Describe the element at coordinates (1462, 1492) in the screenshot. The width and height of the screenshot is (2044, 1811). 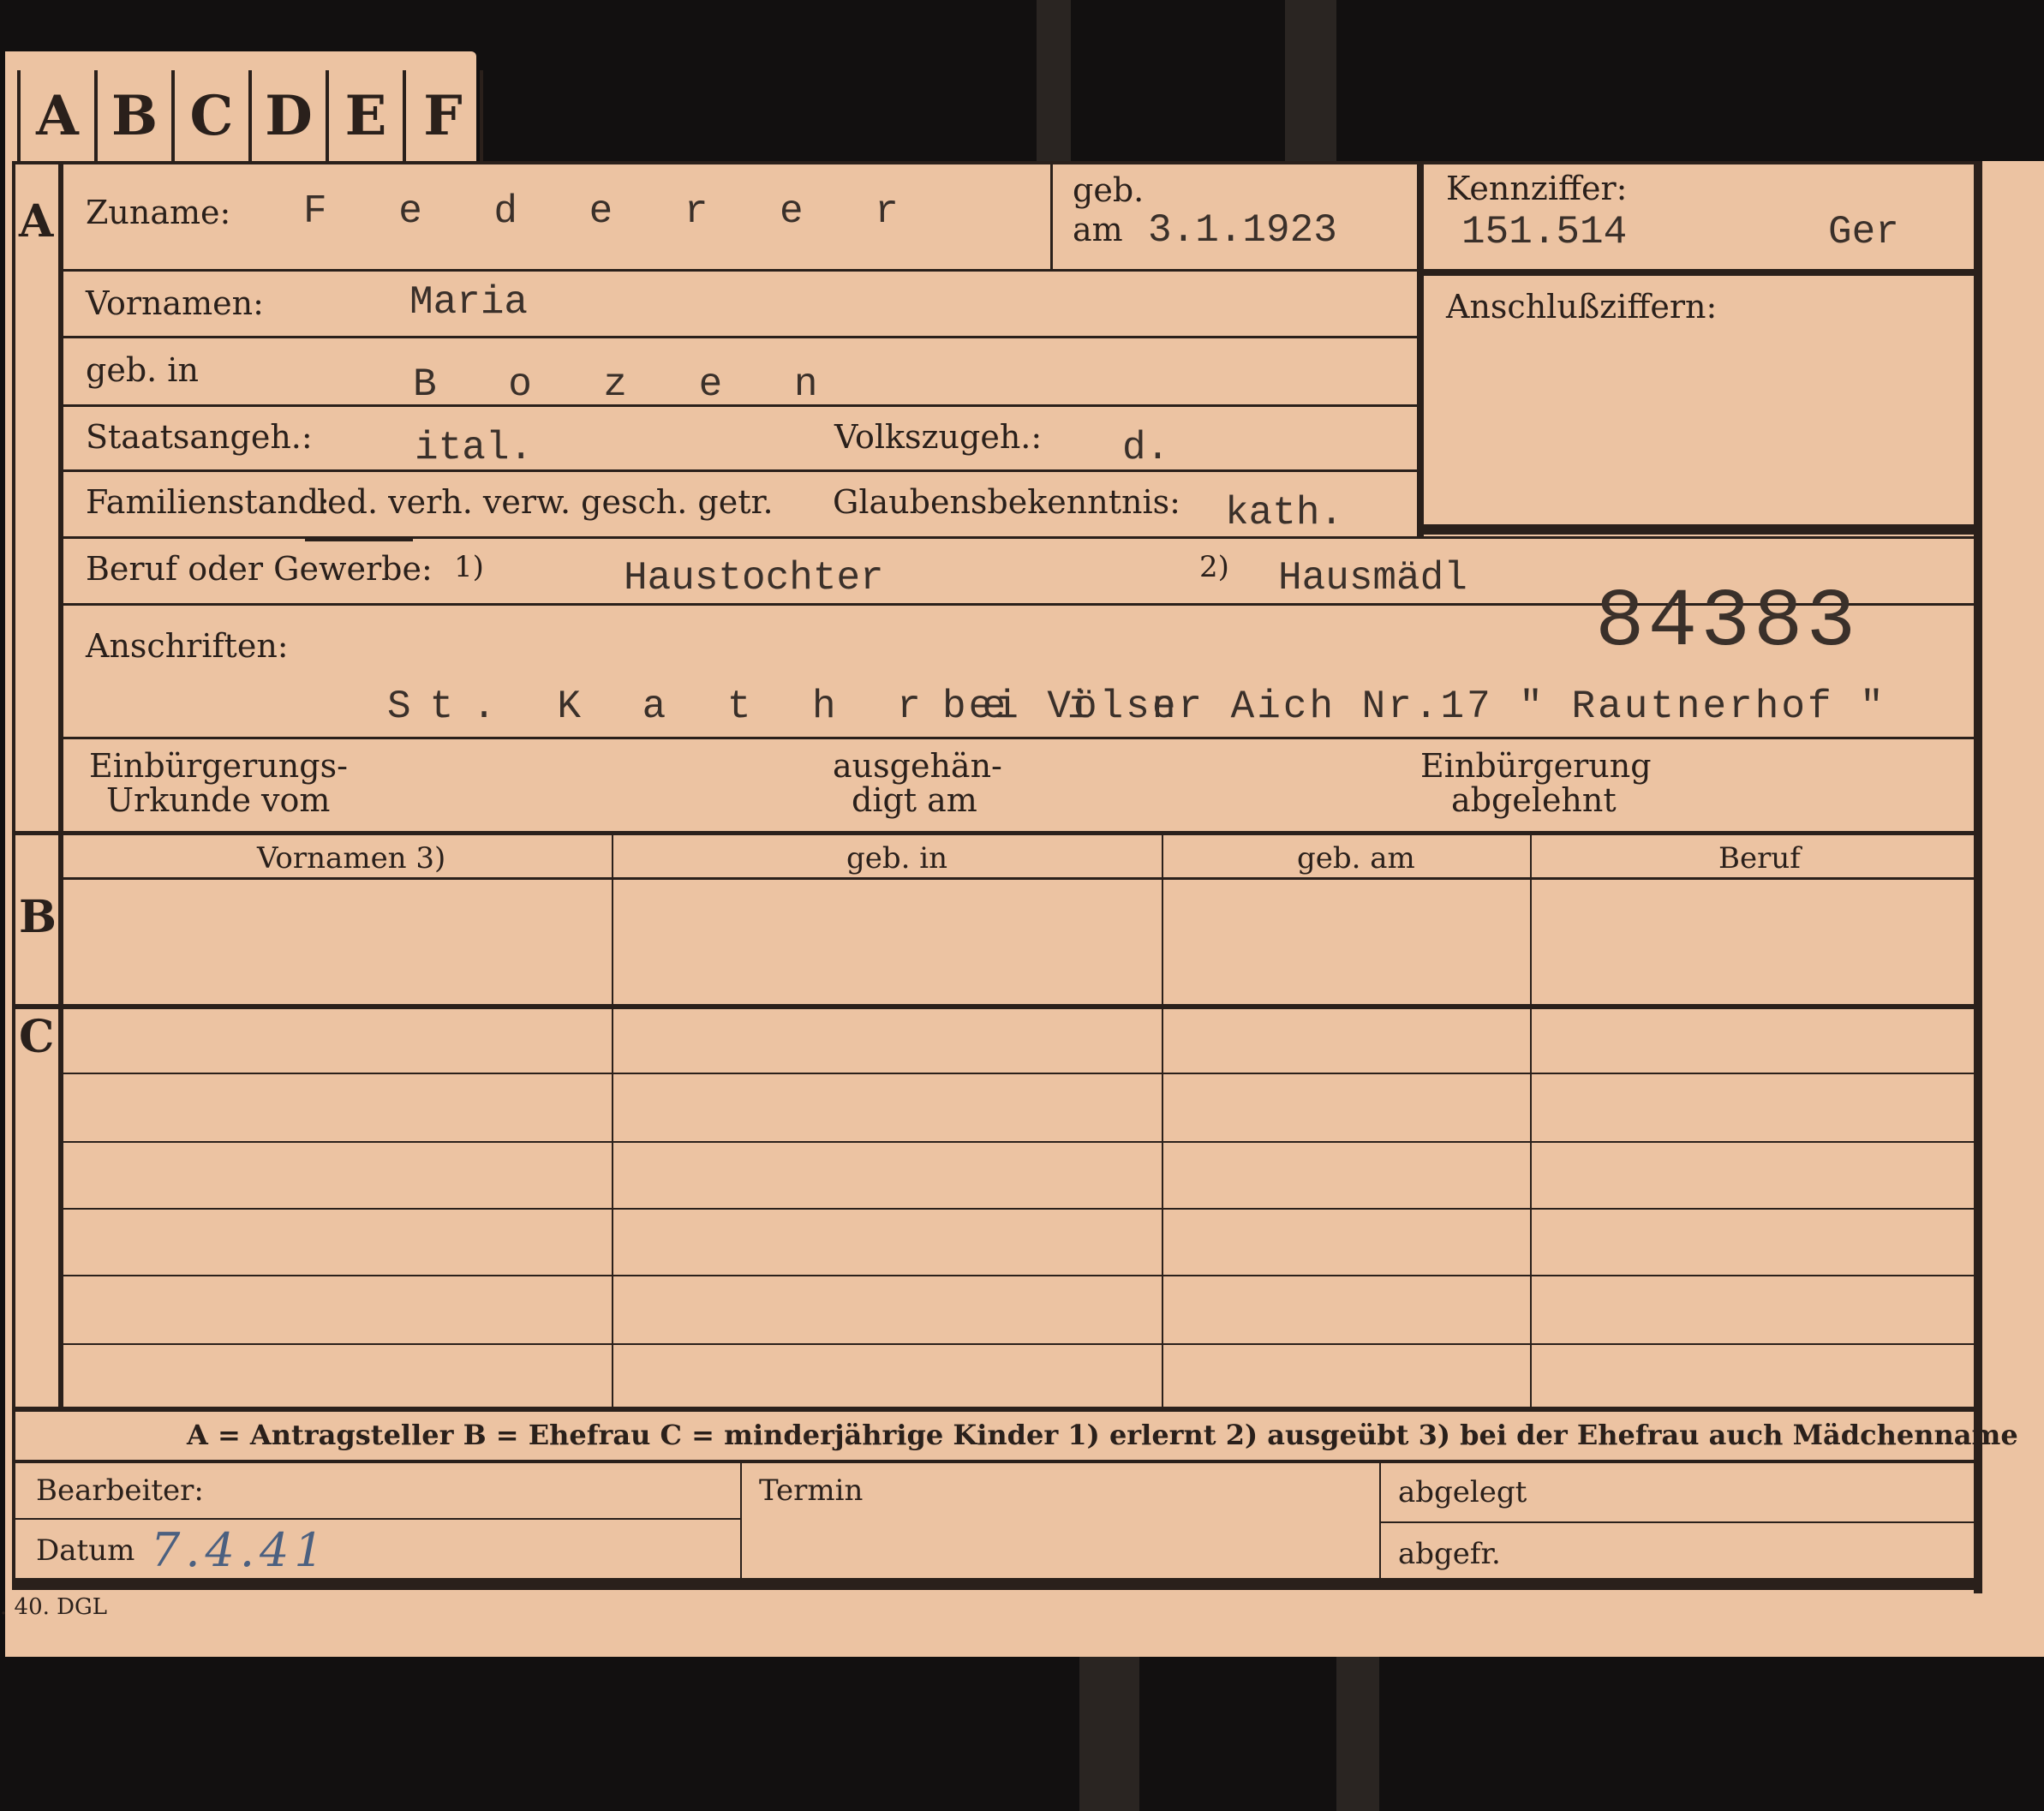
I see `abgelegt-label: abgelegt` at that location.